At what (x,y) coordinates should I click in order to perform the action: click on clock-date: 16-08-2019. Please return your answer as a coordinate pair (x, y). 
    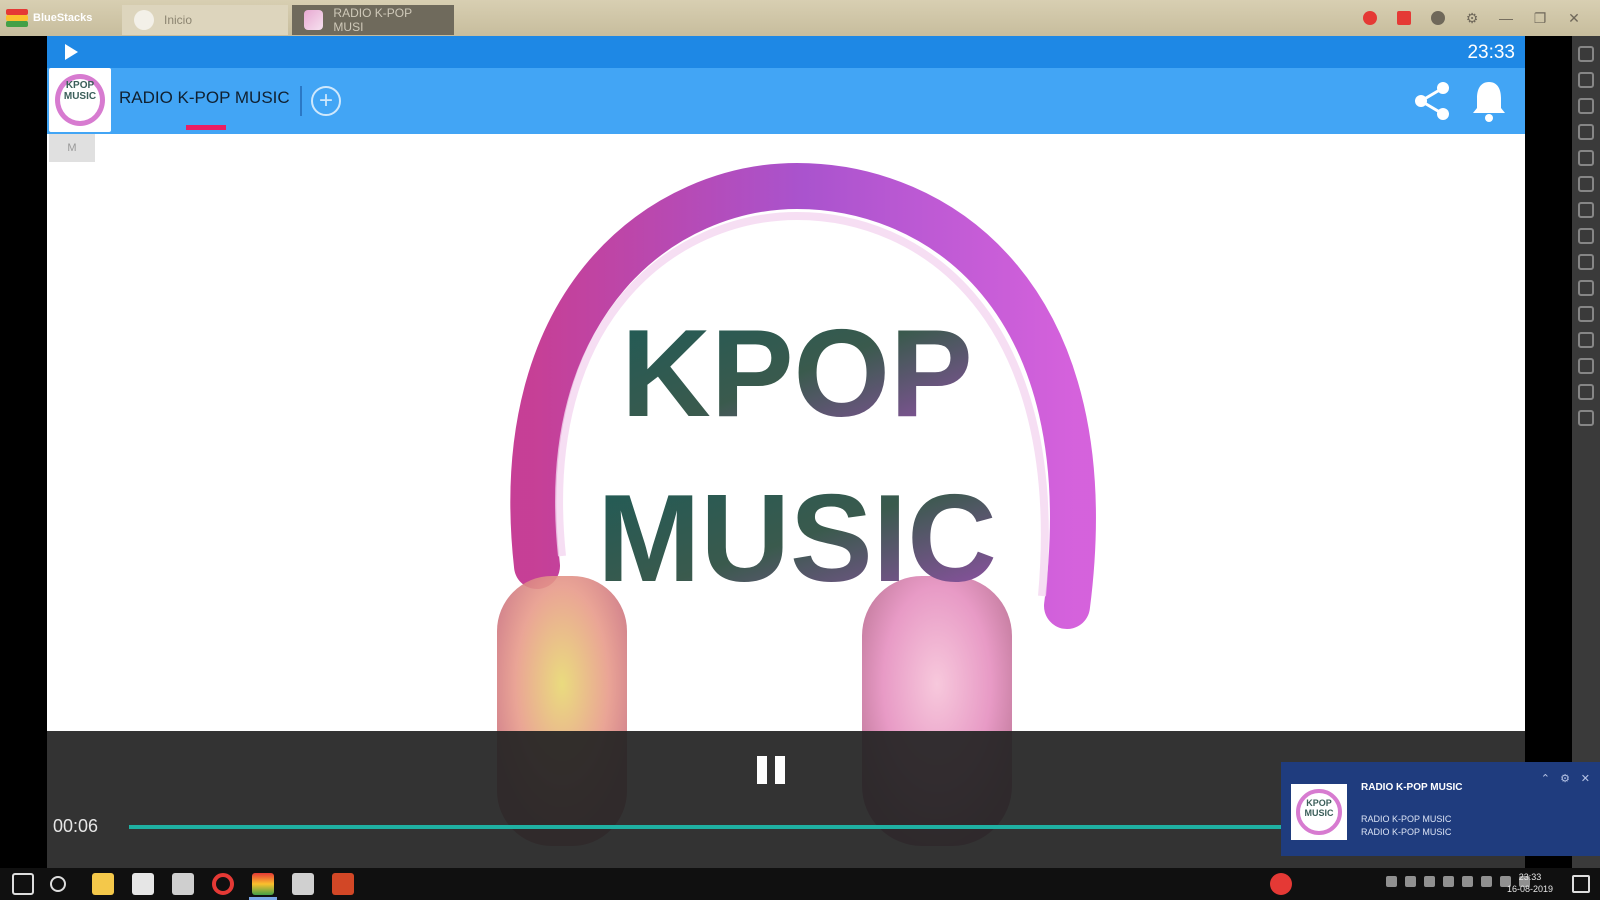
    Looking at the image, I should click on (1530, 889).